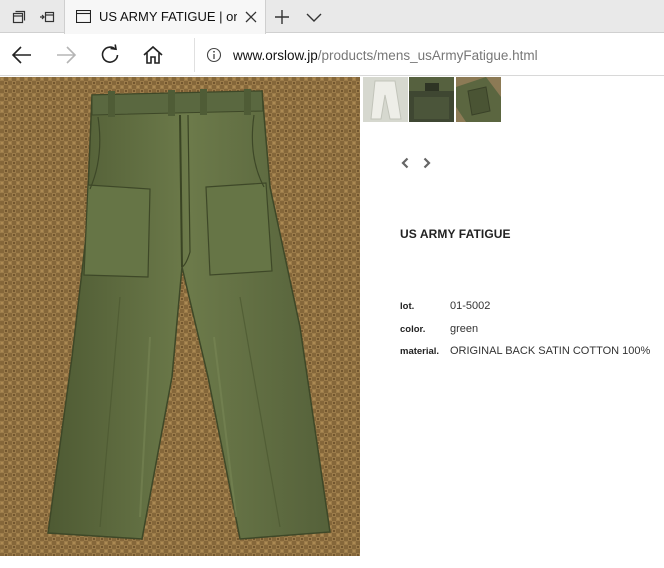  I want to click on forward-arrow-icon, so click(66, 55).